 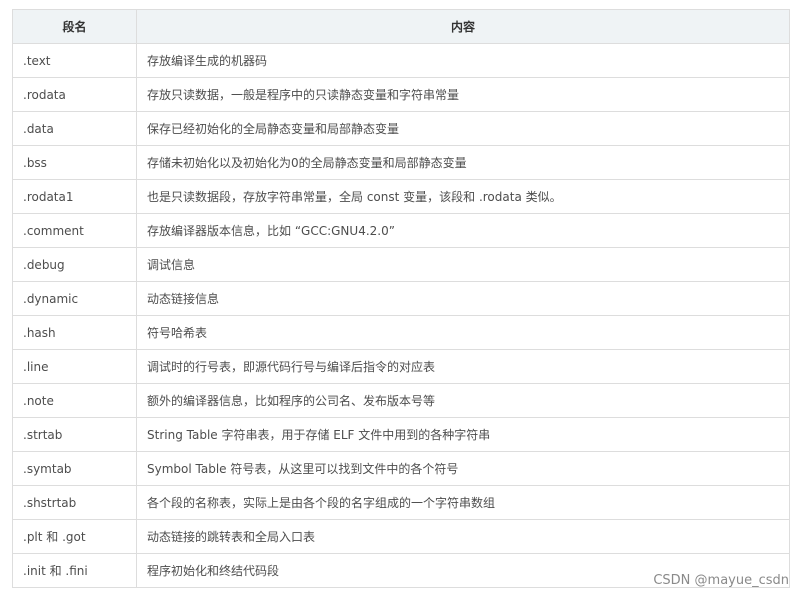 What do you see at coordinates (721, 580) in the screenshot?
I see `csdn-watermark: CSDN @mayue_csdn` at bounding box center [721, 580].